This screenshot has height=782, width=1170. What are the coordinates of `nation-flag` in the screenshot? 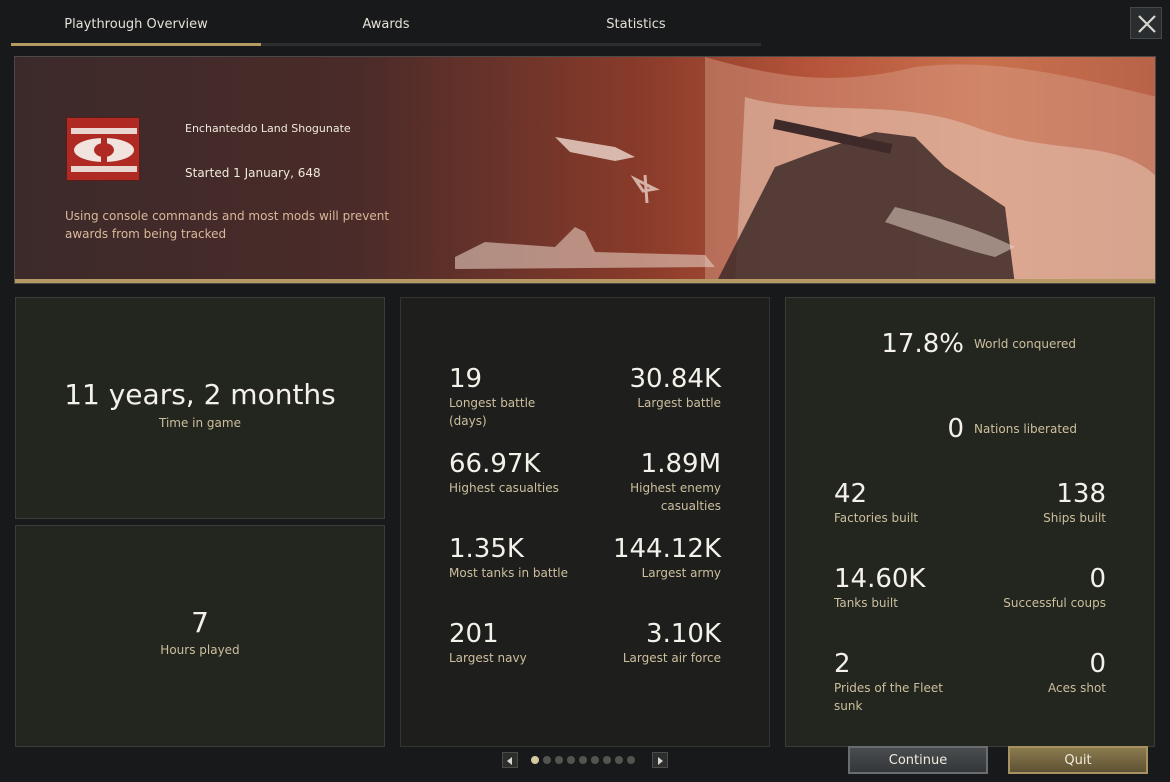 It's located at (103, 149).